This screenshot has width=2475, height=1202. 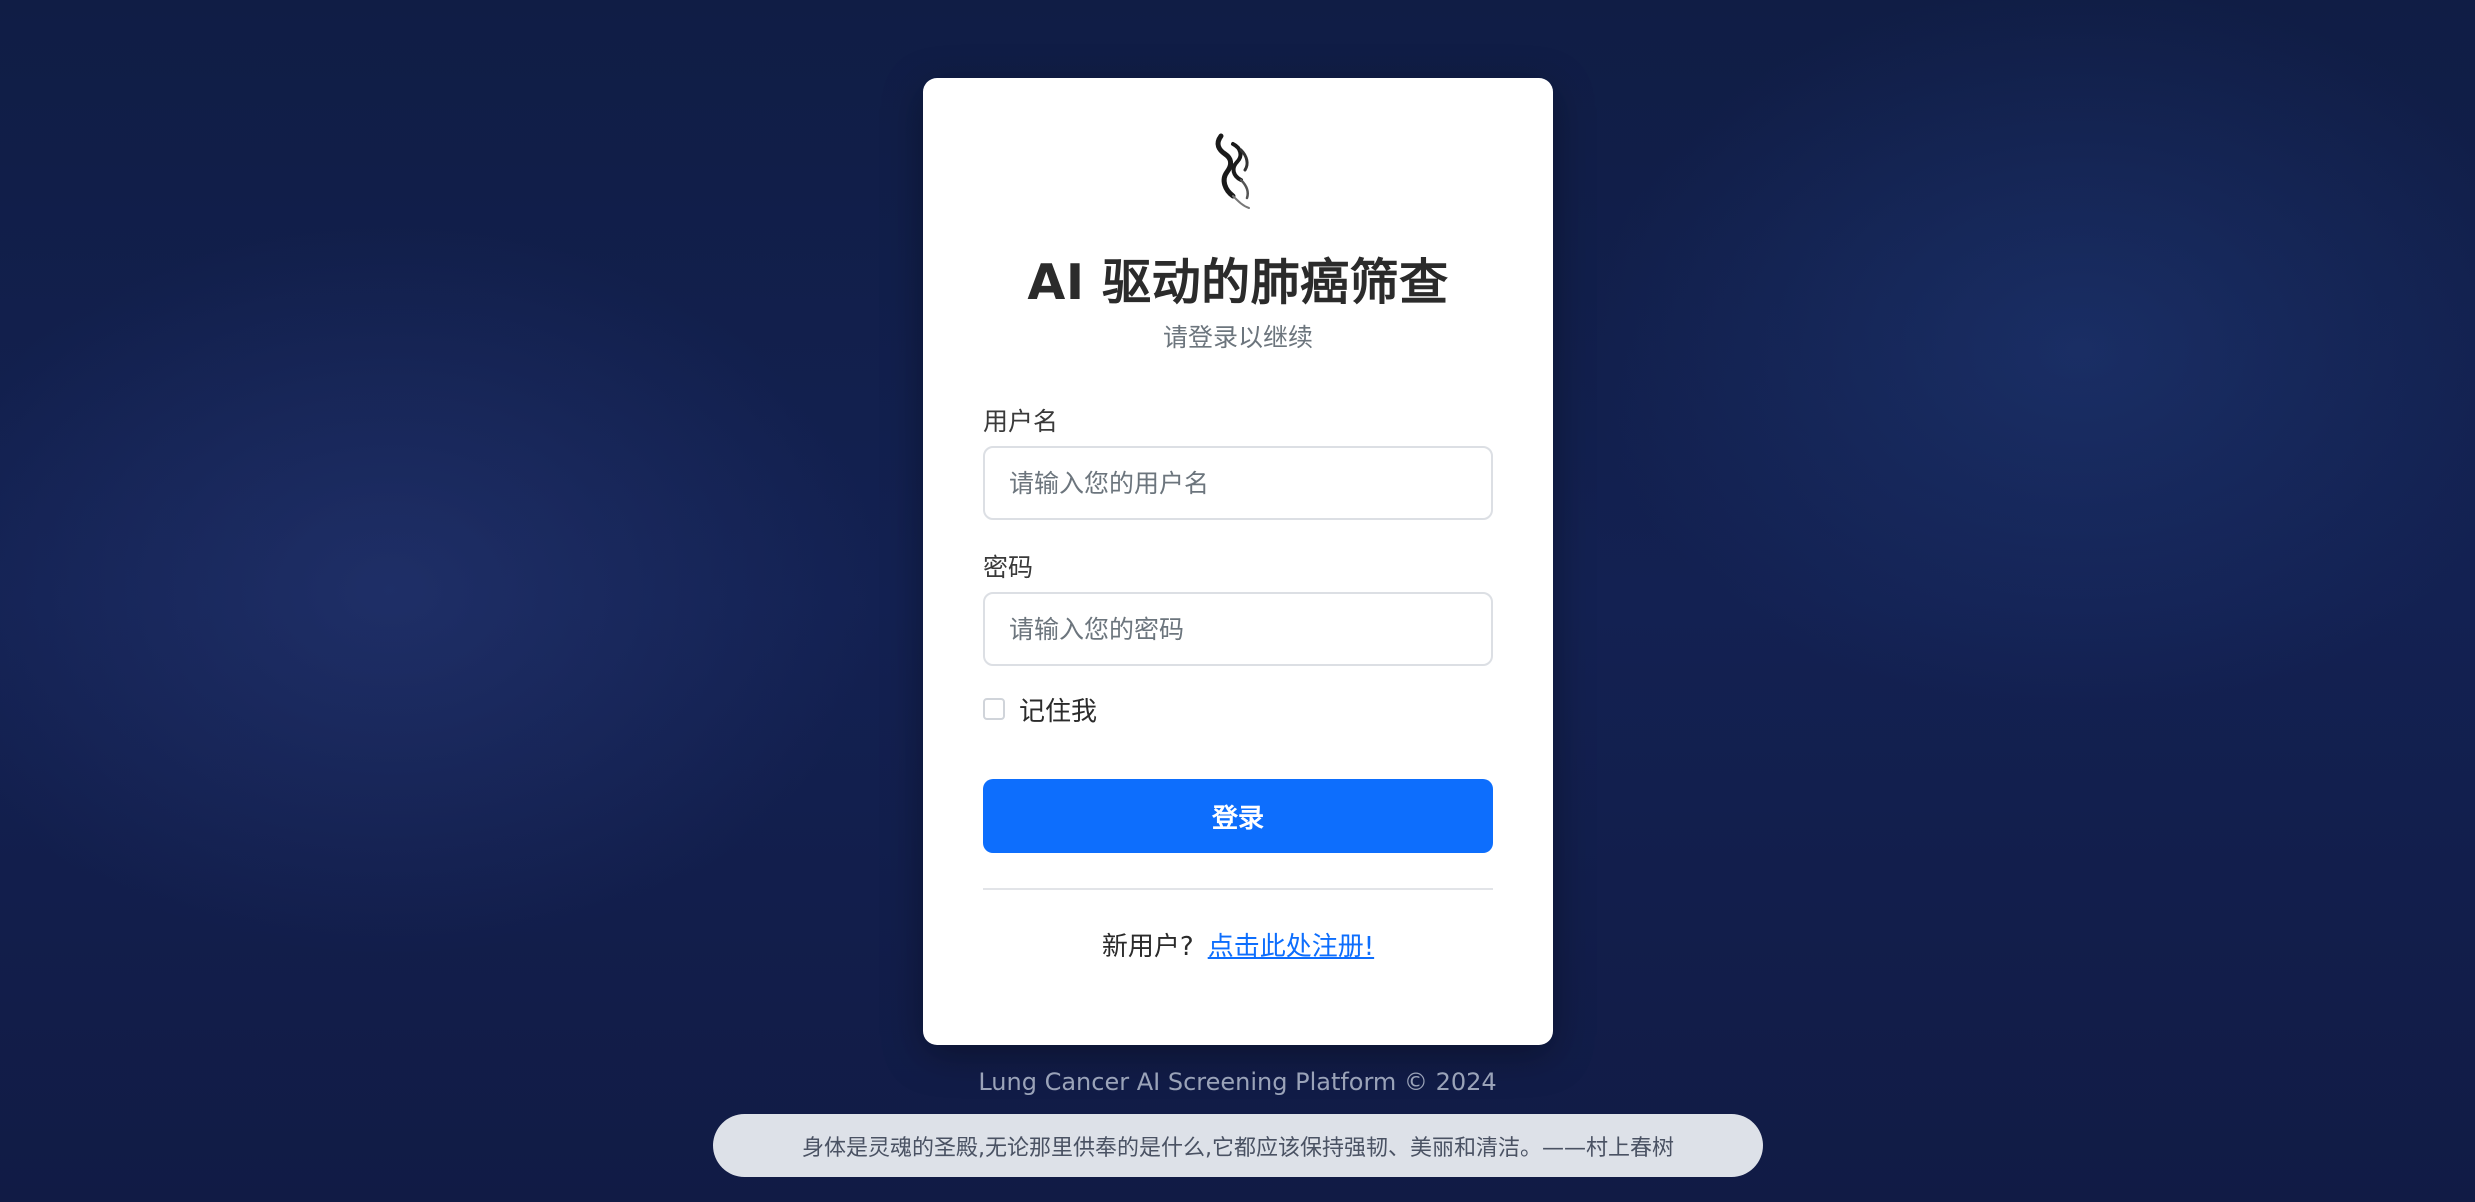 What do you see at coordinates (1238, 282) in the screenshot?
I see `page-title: AI 驱动的肺癌筛查` at bounding box center [1238, 282].